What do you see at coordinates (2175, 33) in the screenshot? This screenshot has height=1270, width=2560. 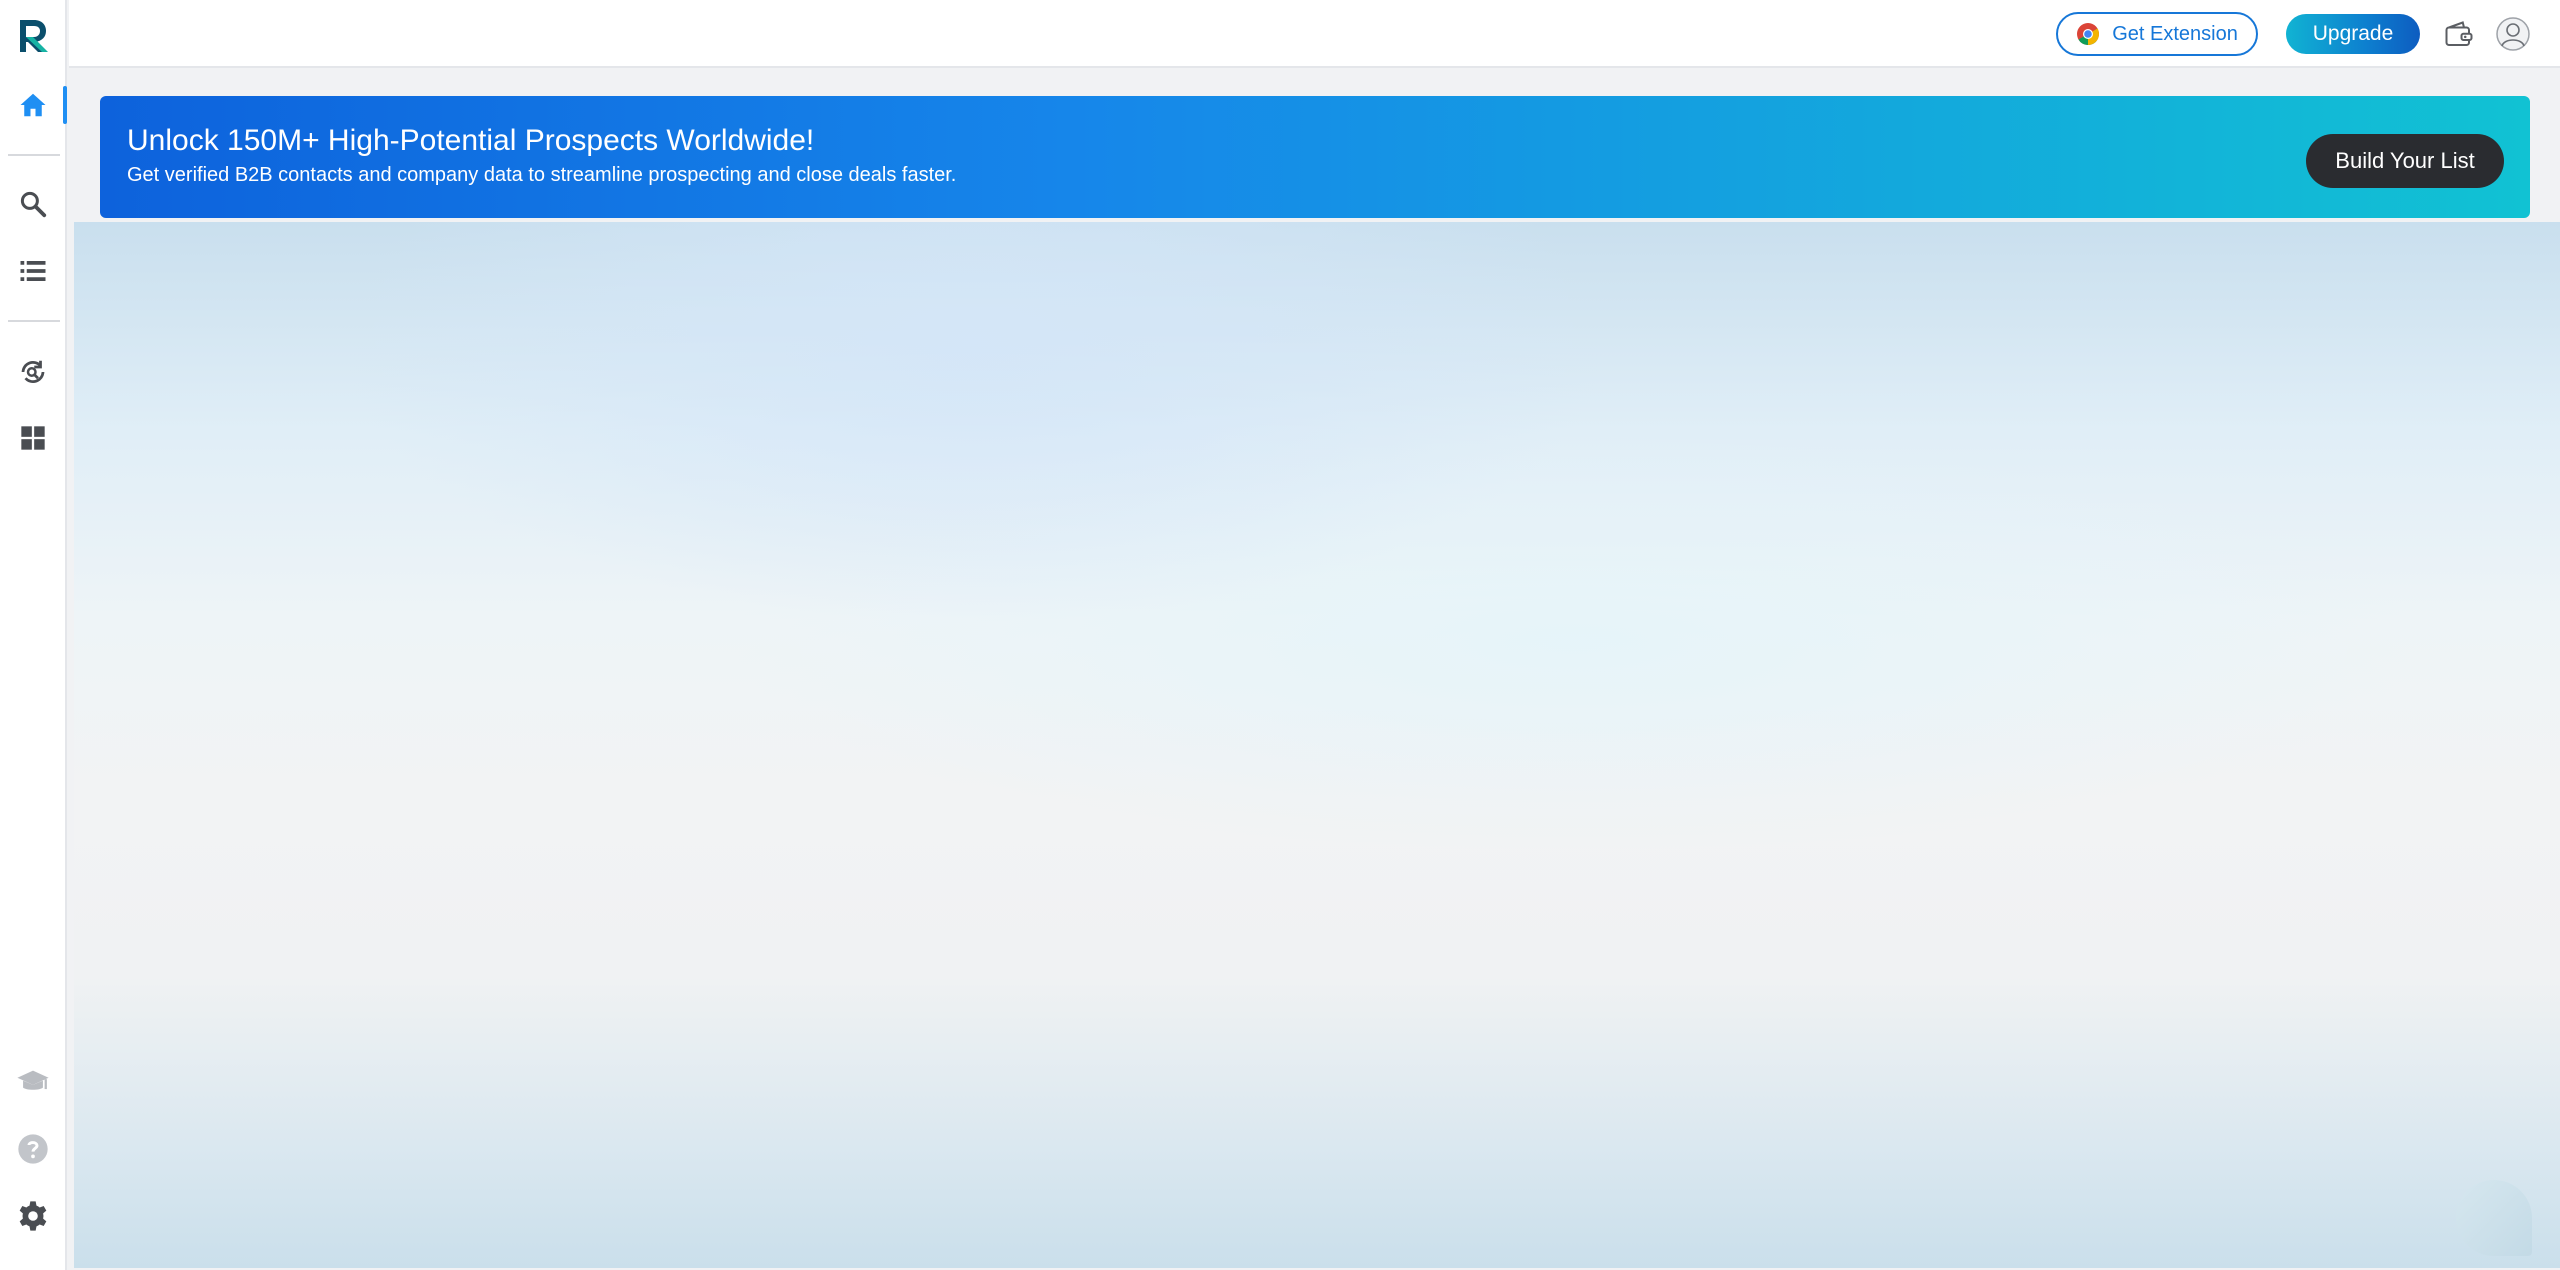 I see `get-extension-label: Get Extension` at bounding box center [2175, 33].